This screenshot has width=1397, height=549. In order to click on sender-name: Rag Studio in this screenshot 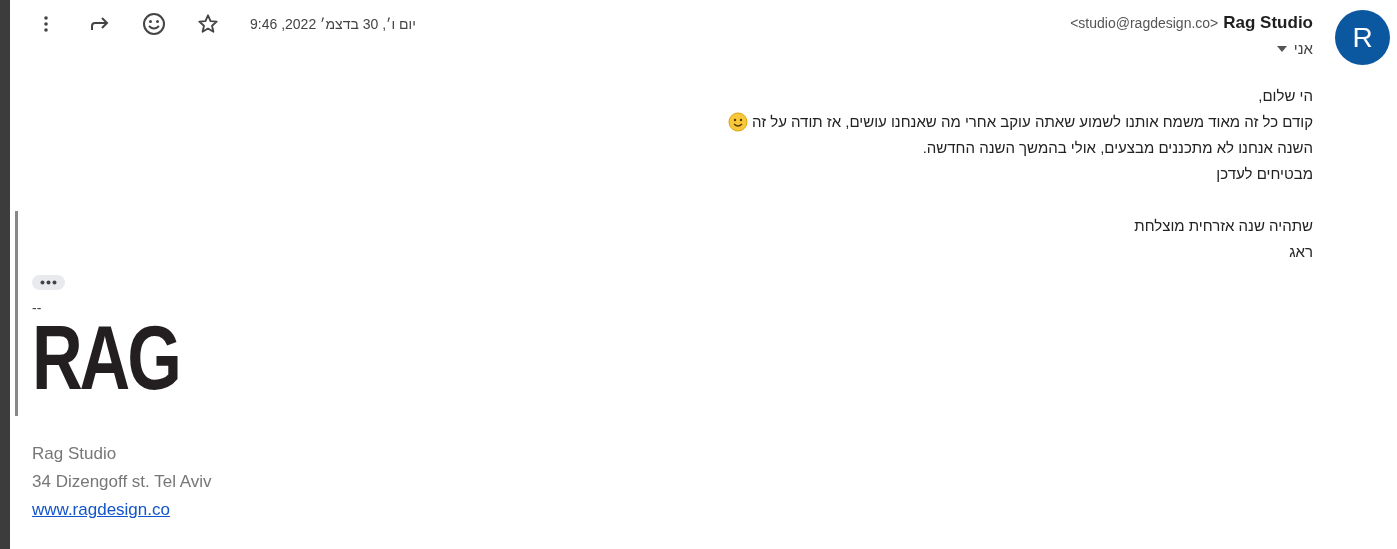, I will do `click(1268, 23)`.